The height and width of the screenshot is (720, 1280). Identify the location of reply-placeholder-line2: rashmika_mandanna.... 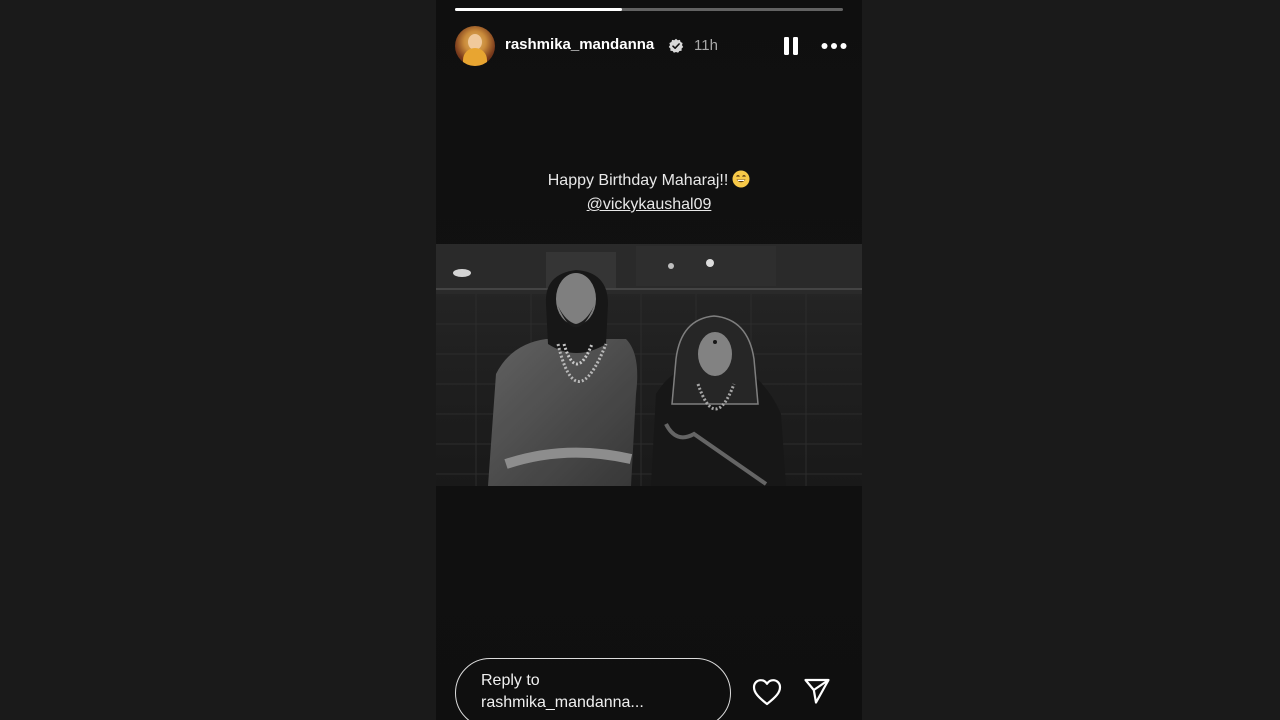
(562, 702).